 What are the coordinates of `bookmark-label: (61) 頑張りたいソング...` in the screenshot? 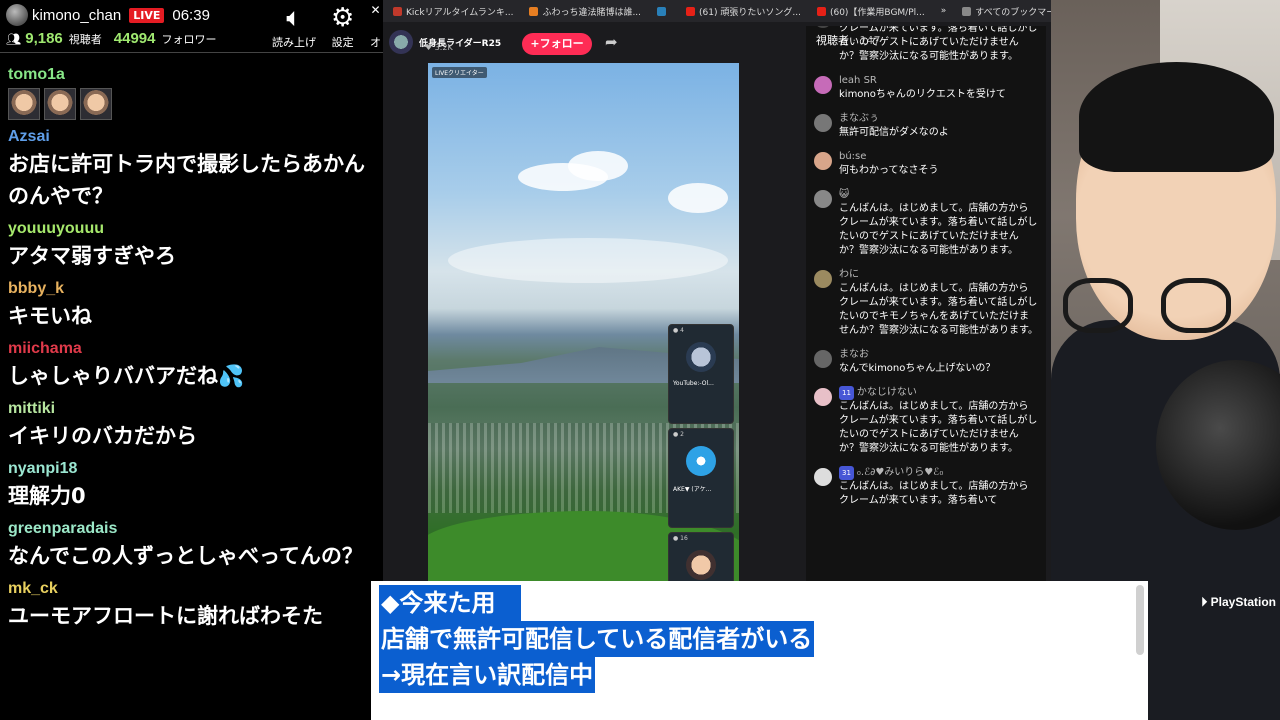 It's located at (750, 12).